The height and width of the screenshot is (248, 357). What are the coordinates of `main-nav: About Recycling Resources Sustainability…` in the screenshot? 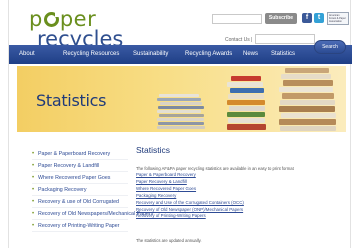 It's located at (180, 54).